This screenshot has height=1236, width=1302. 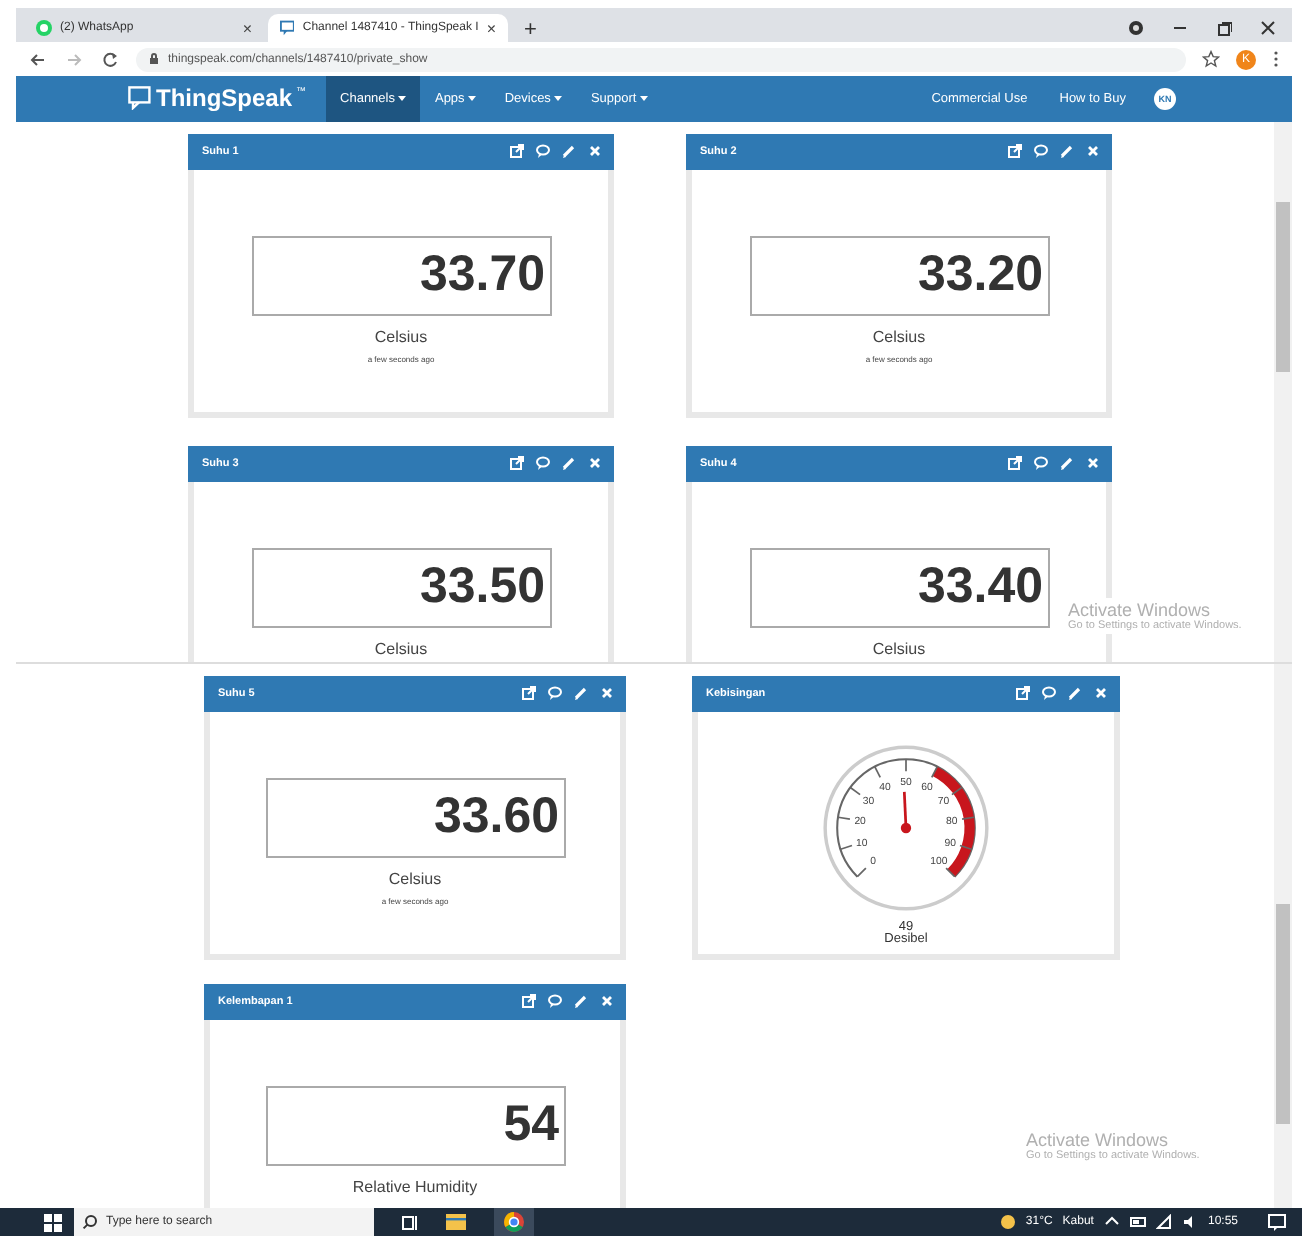 I want to click on notification-icon, so click(x=1277, y=1222).